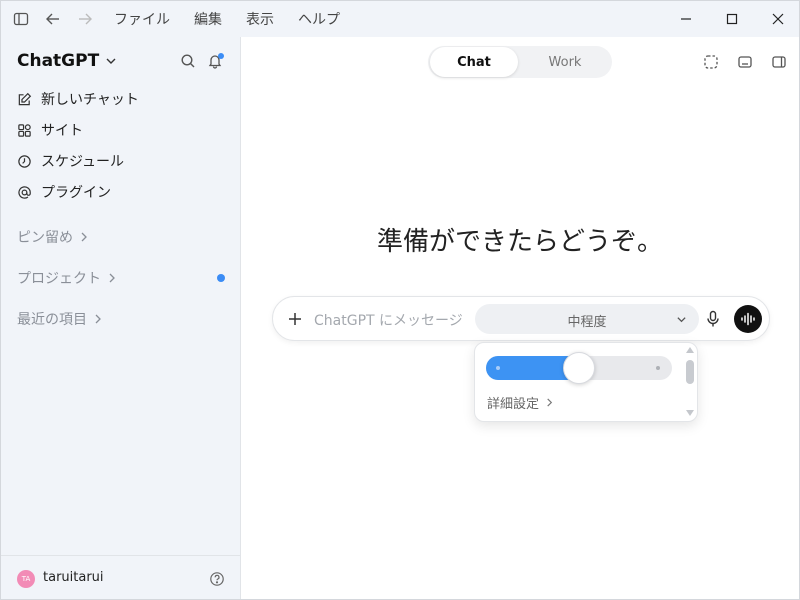 The width and height of the screenshot is (800, 600). I want to click on sidebar-item-new-chat: 新しいチャット, so click(78, 99).